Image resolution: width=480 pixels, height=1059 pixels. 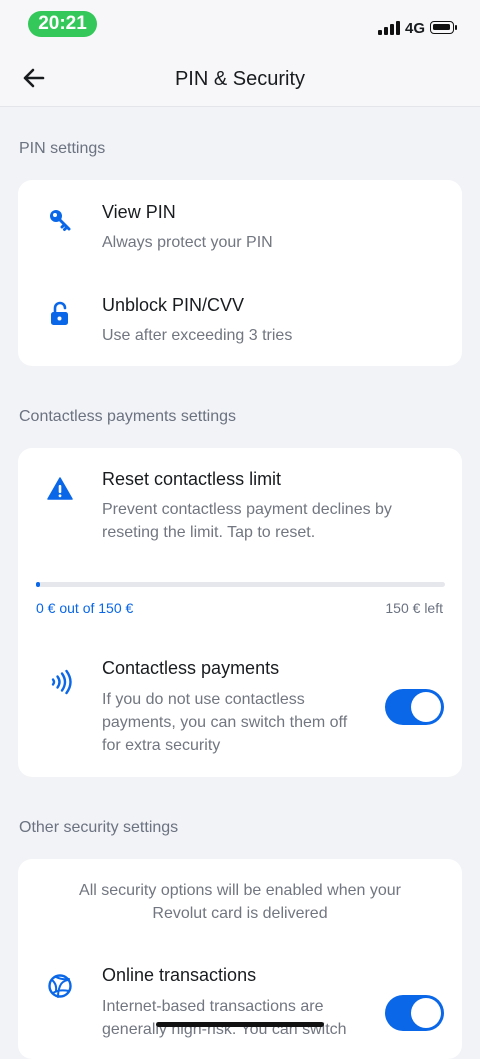 I want to click on view-pin-title: View PIN, so click(x=139, y=212).